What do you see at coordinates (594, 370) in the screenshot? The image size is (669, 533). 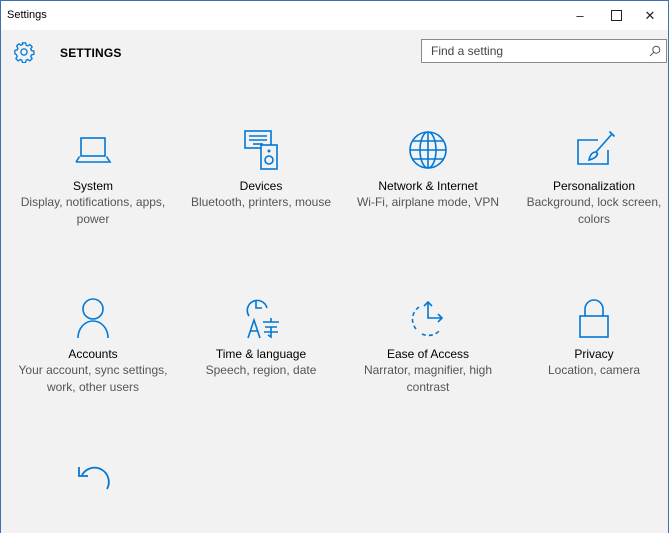 I see `category-description: Location, camera` at bounding box center [594, 370].